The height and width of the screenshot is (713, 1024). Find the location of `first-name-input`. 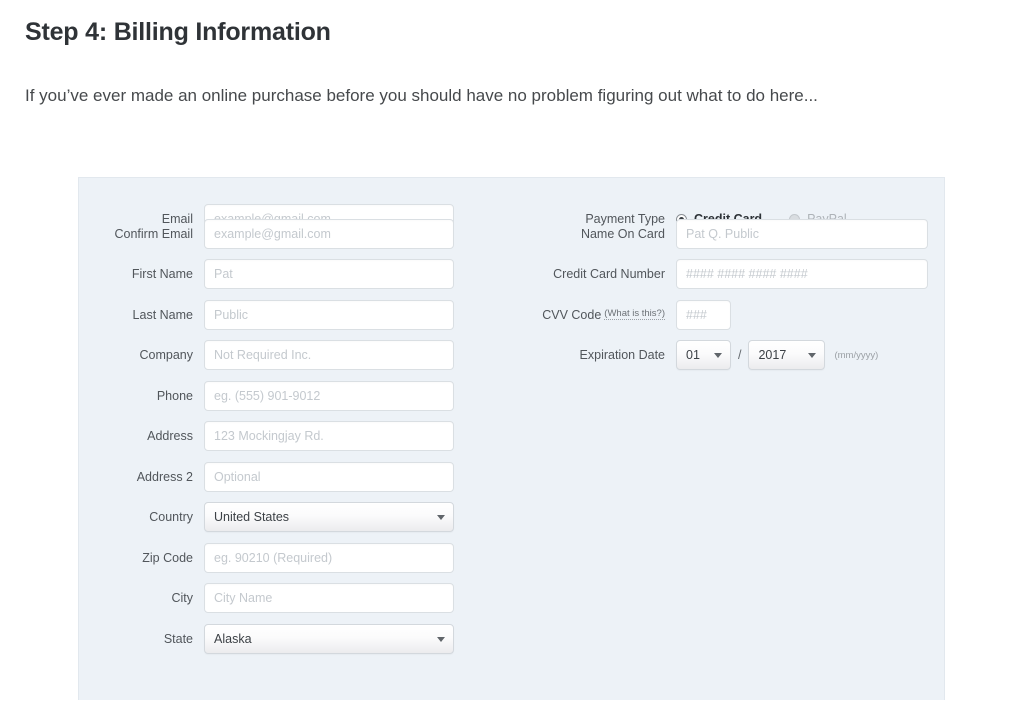

first-name-input is located at coordinates (329, 274).